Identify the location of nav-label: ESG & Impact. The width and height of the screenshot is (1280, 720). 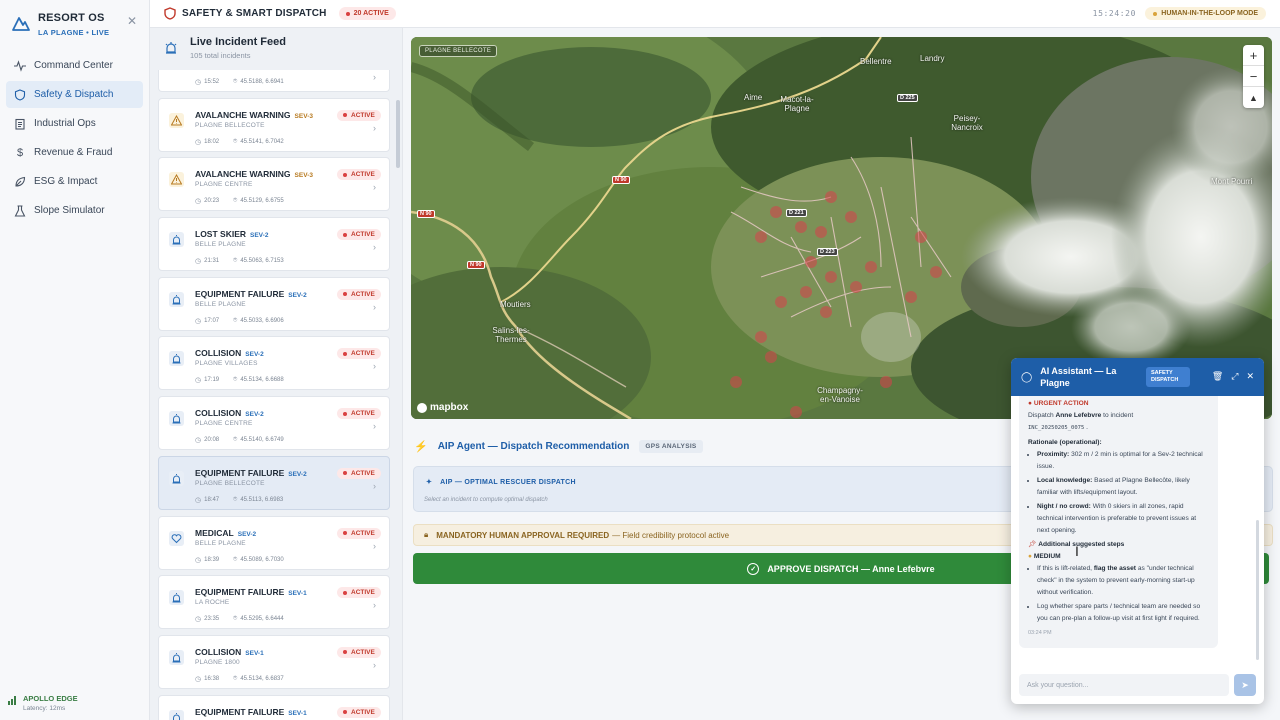
(66, 181).